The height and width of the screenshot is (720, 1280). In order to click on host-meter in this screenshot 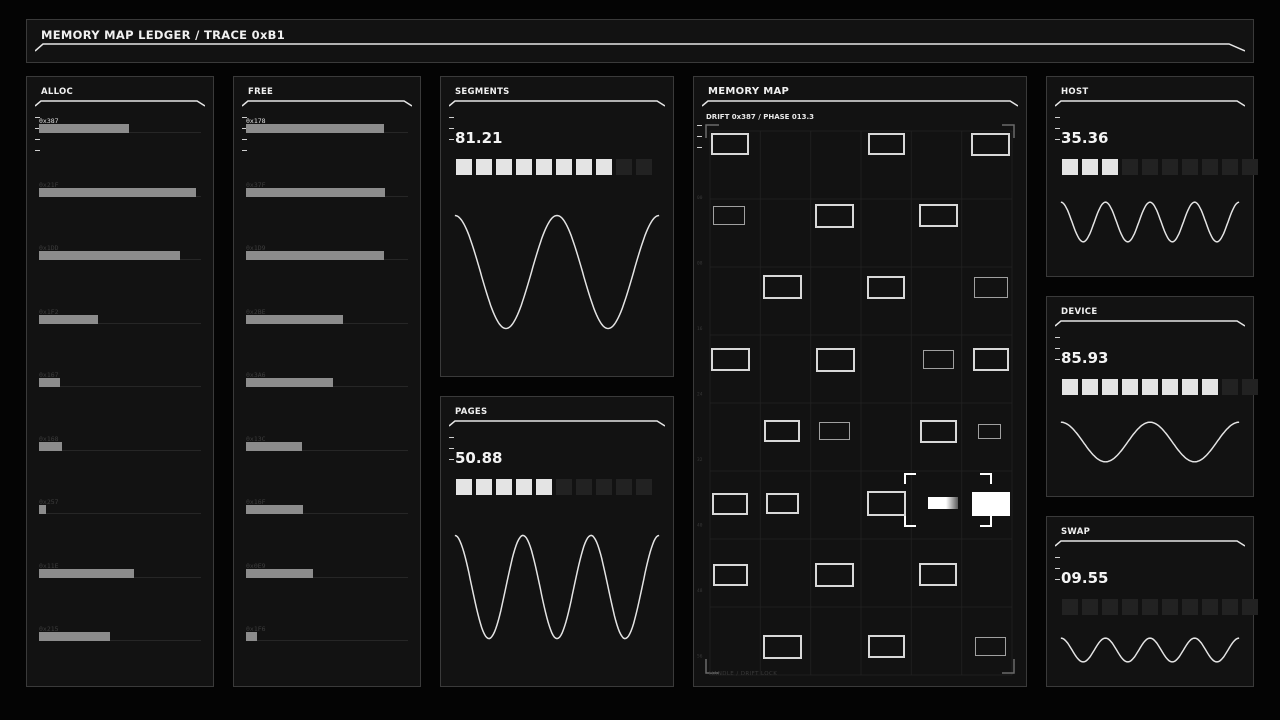, I will do `click(1160, 167)`.